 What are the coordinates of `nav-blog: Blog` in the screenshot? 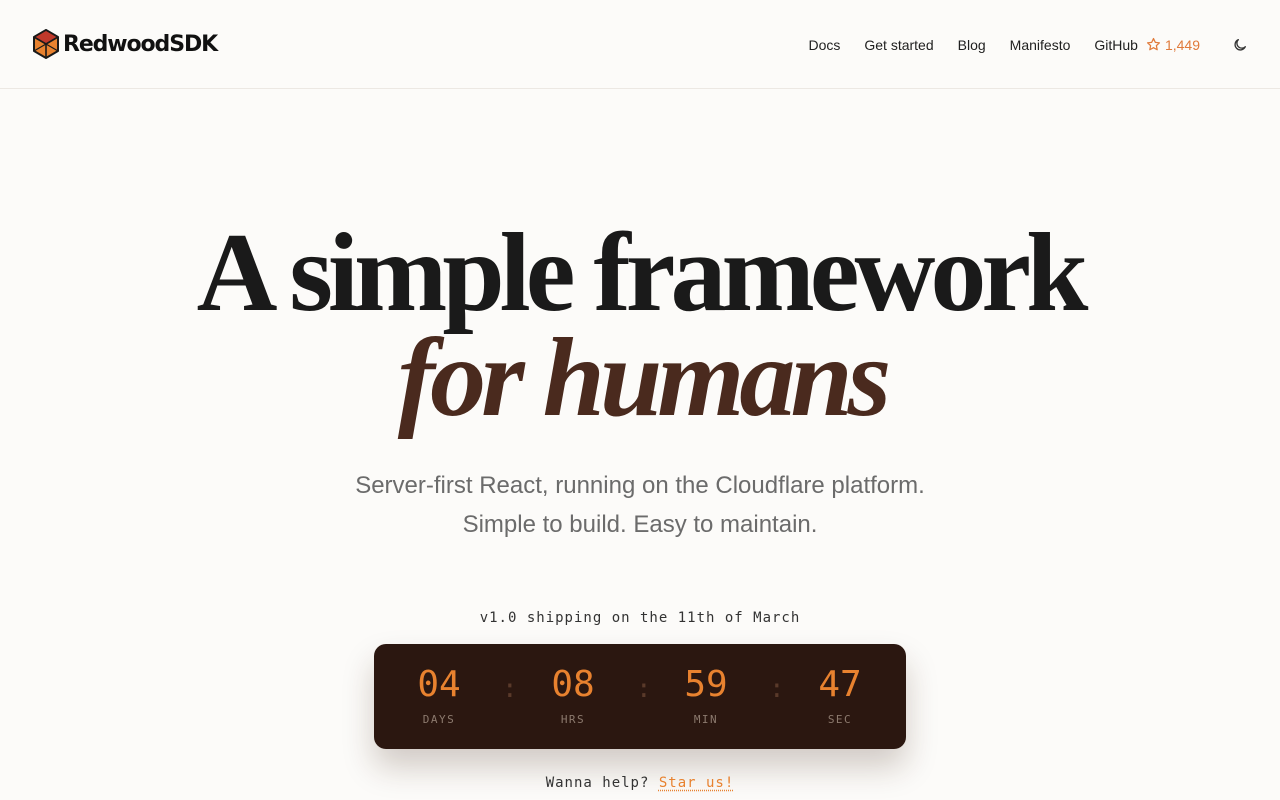 It's located at (972, 45).